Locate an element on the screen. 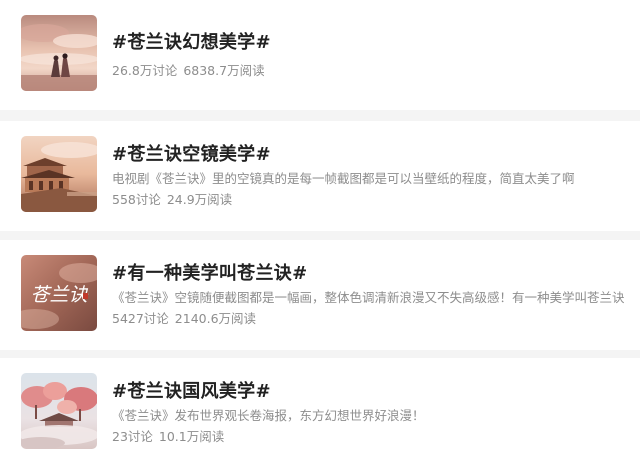 This screenshot has height=468, width=640. pink-trees-landscape-image is located at coordinates (59, 411).